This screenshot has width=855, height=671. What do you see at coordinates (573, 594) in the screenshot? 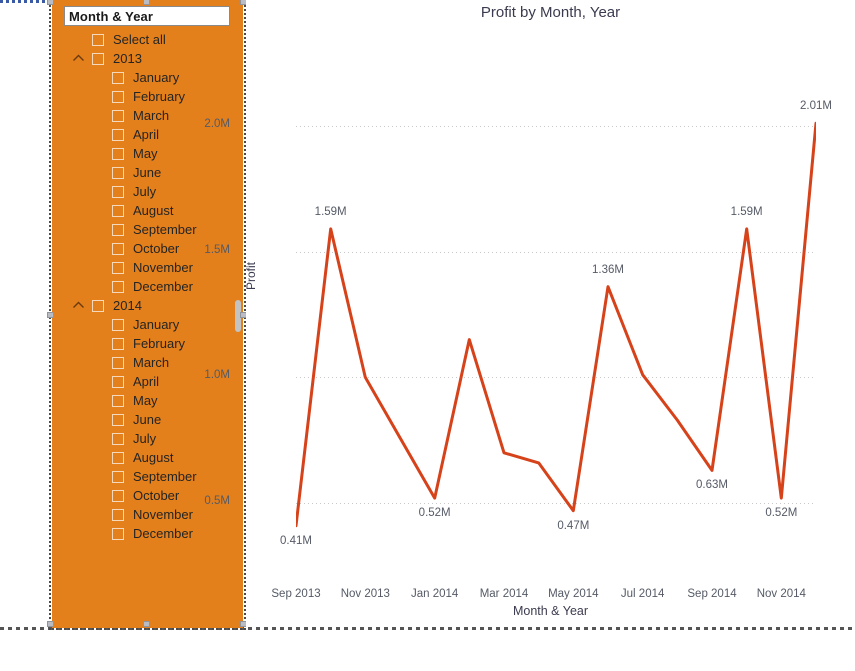
I see `x-axis-tick: May 2014` at bounding box center [573, 594].